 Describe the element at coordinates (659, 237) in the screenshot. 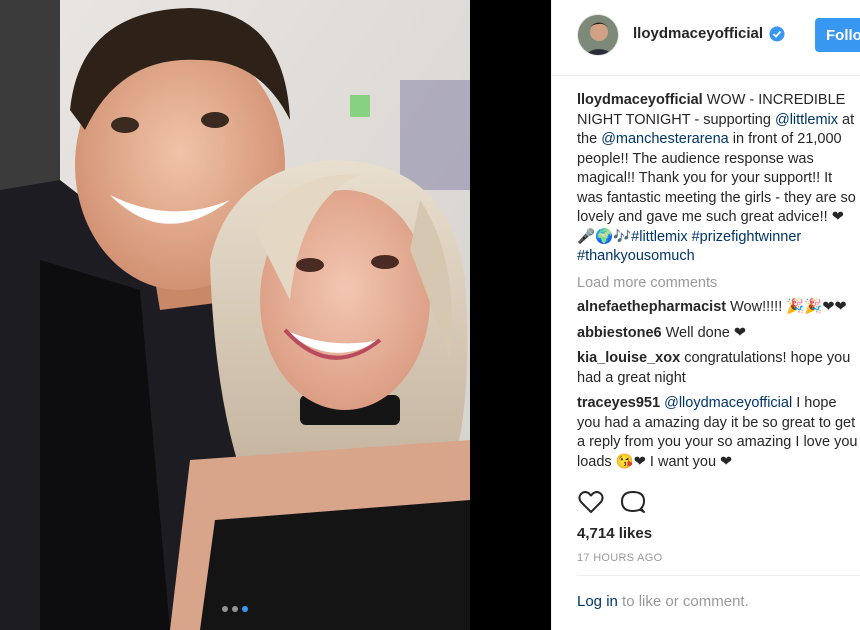

I see `caption-hashtag: #littlemix` at that location.